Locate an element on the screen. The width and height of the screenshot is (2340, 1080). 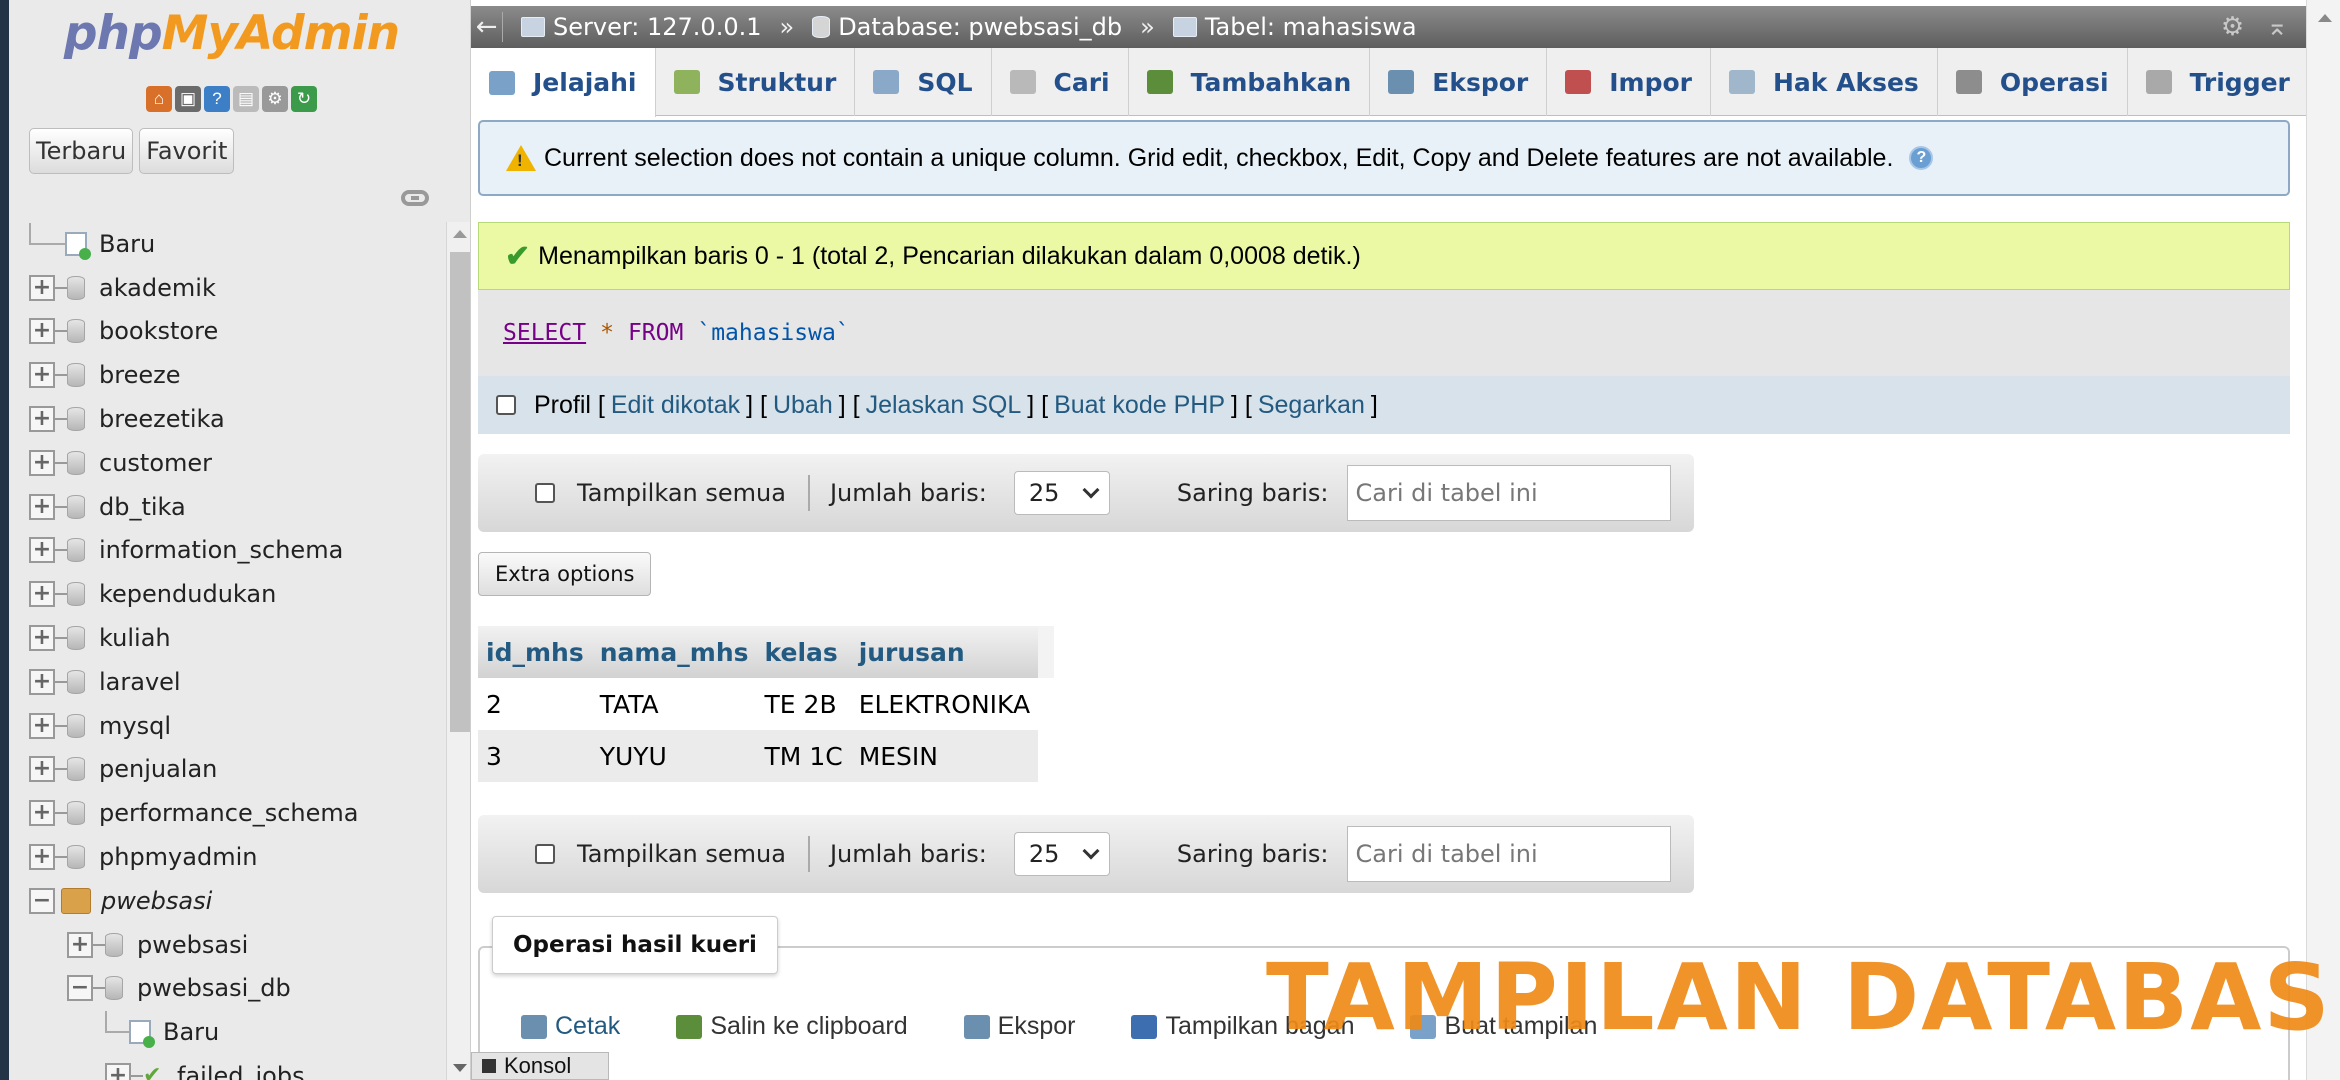
tree-item-label: breezetika is located at coordinates (162, 419).